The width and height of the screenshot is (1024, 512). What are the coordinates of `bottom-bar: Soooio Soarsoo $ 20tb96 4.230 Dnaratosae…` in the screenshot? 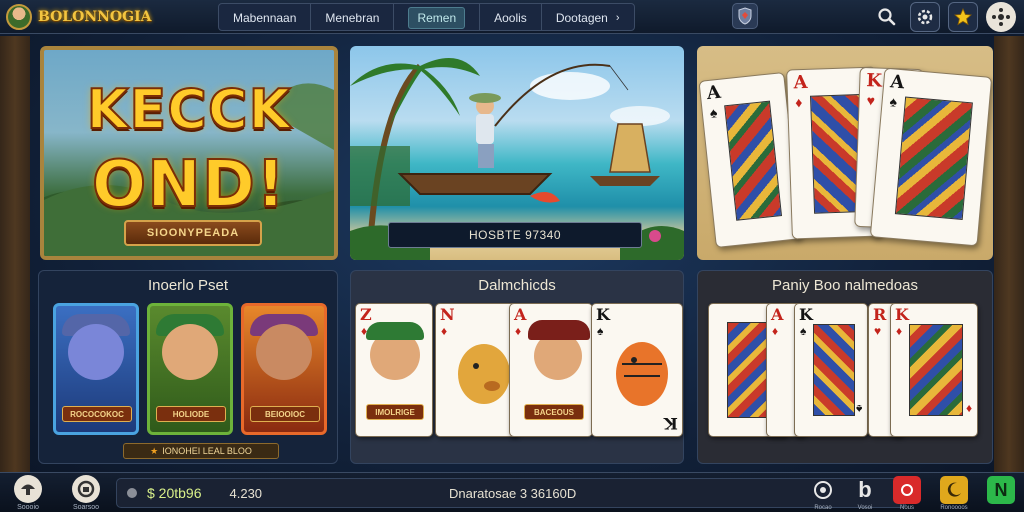 It's located at (512, 492).